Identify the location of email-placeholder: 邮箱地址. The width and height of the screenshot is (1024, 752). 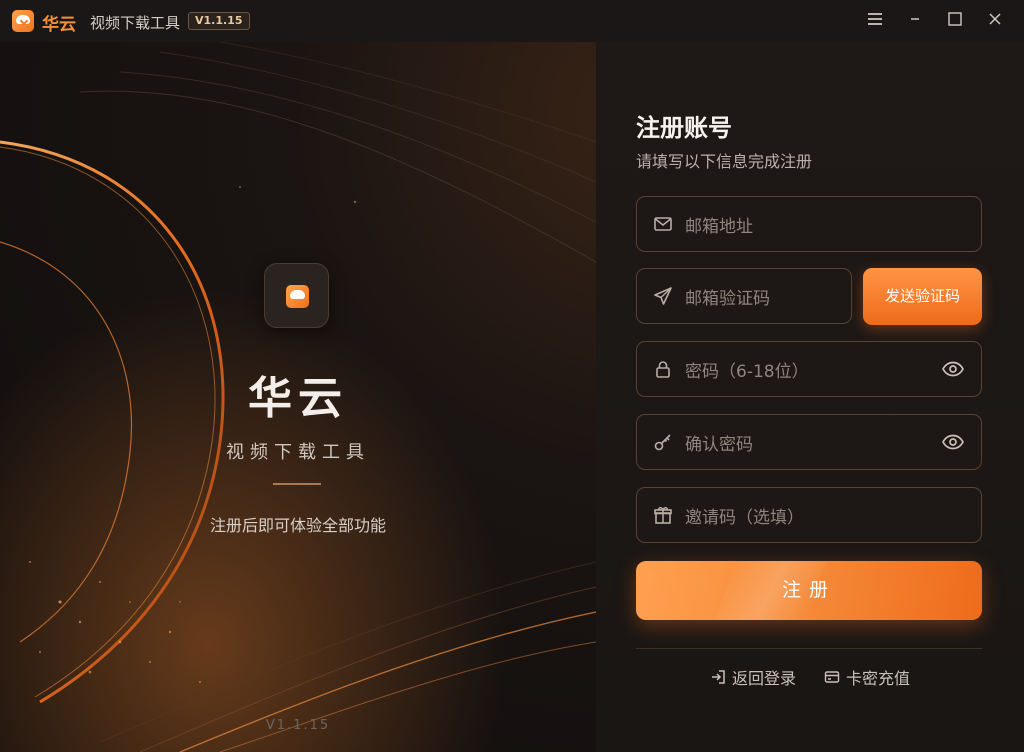
(719, 226).